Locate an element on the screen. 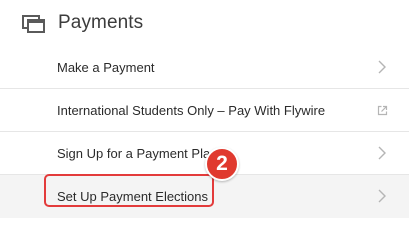 This screenshot has width=409, height=240. menu-item-label: Make a Payment is located at coordinates (106, 67).